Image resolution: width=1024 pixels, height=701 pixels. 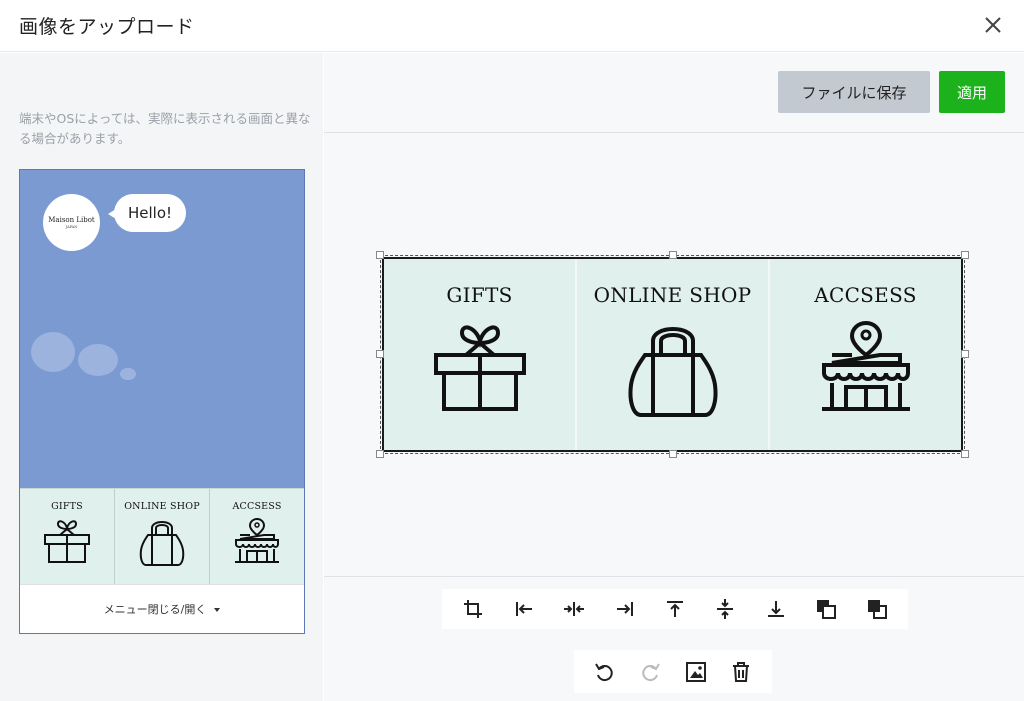 I want to click on bring-front-tool, so click(x=826, y=609).